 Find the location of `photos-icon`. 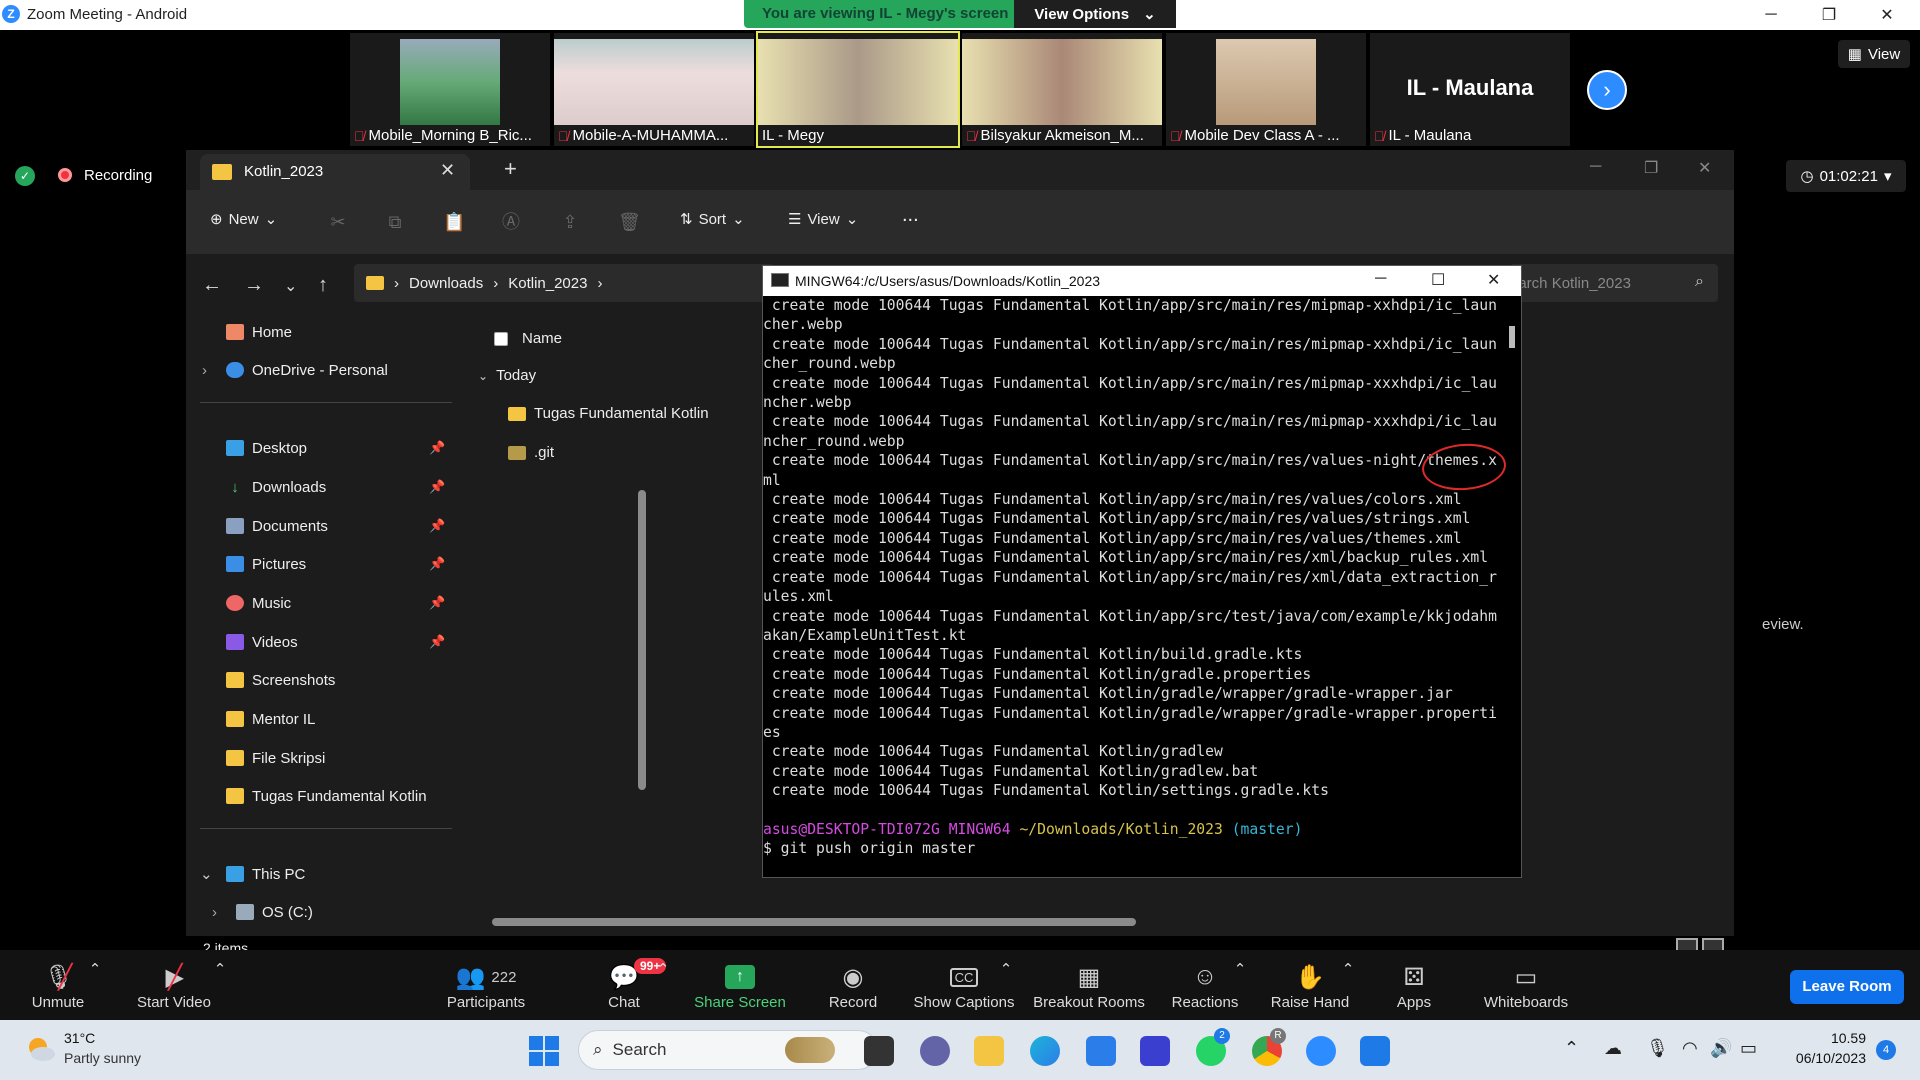

photos-icon is located at coordinates (1375, 1051).